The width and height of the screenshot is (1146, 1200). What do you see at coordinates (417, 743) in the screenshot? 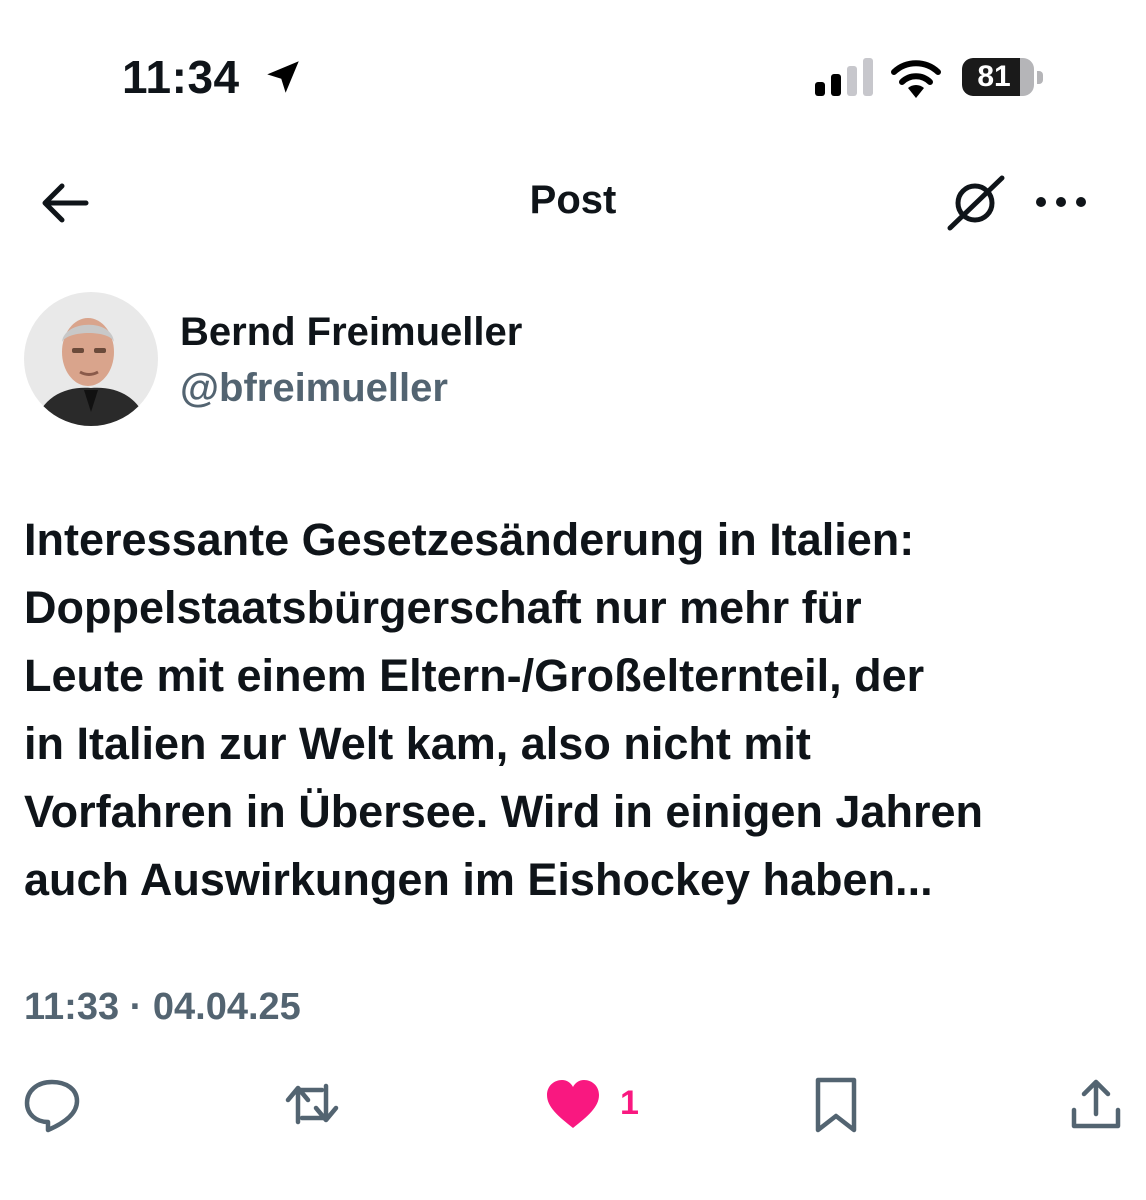
I see `post-line: in Italien zur Welt kam, also nicht mit` at bounding box center [417, 743].